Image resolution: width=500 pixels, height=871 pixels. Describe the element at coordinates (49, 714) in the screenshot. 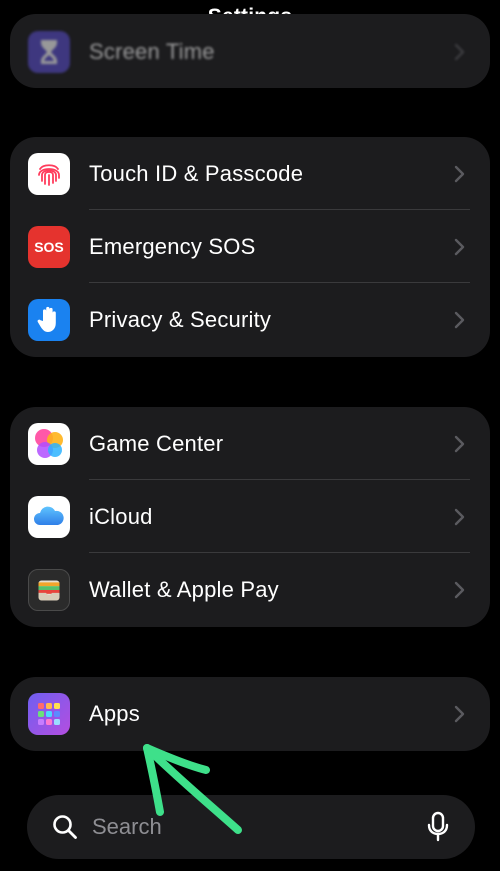

I see `apps-grid-icon` at that location.